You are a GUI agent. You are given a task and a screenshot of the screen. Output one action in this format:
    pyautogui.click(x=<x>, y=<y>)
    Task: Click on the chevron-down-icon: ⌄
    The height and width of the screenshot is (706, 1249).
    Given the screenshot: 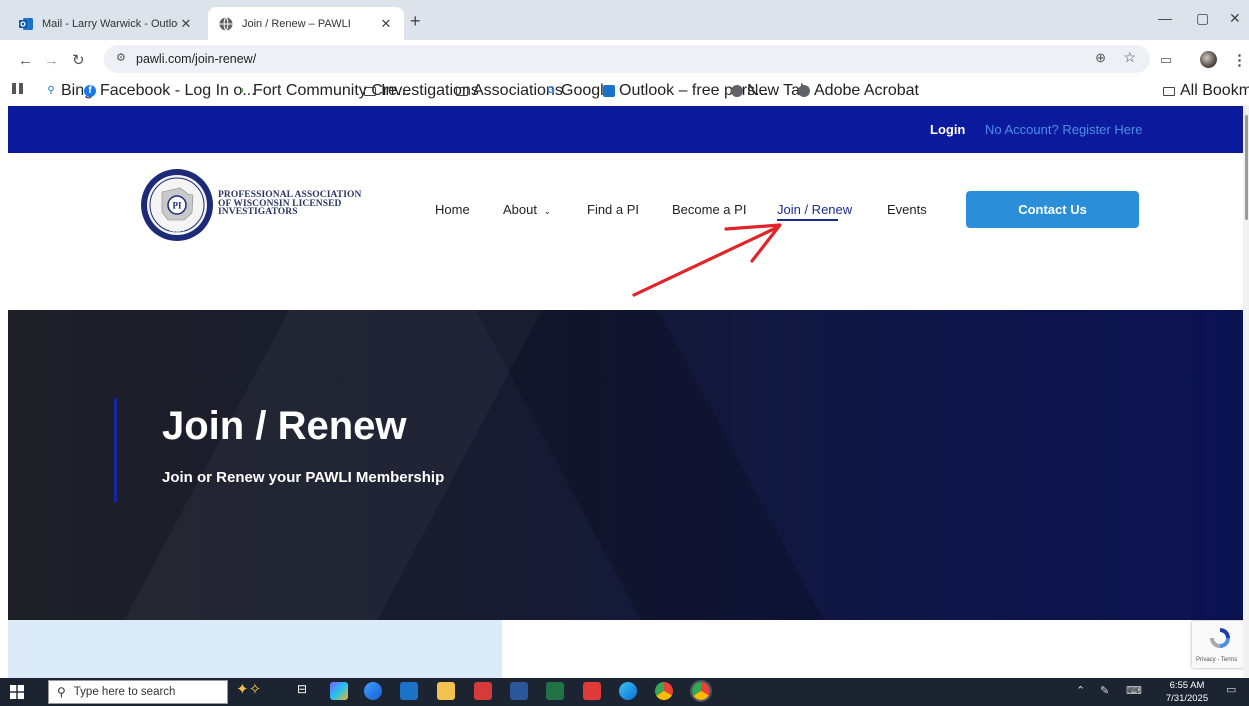 What is the action you would take?
    pyautogui.click(x=547, y=211)
    